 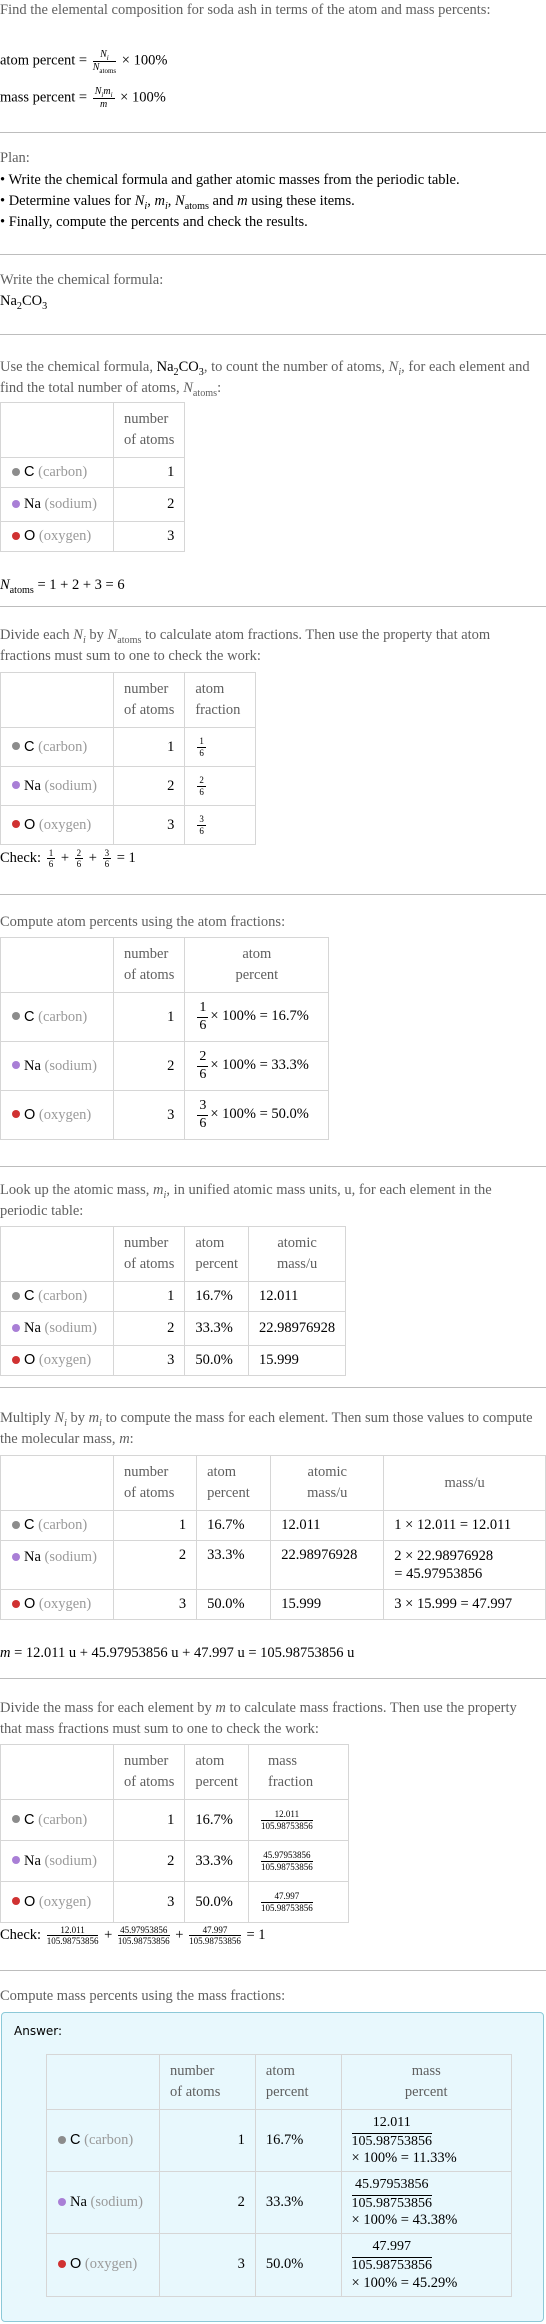 I want to click on table-row: C (carbon) 1, so click(x=93, y=472).